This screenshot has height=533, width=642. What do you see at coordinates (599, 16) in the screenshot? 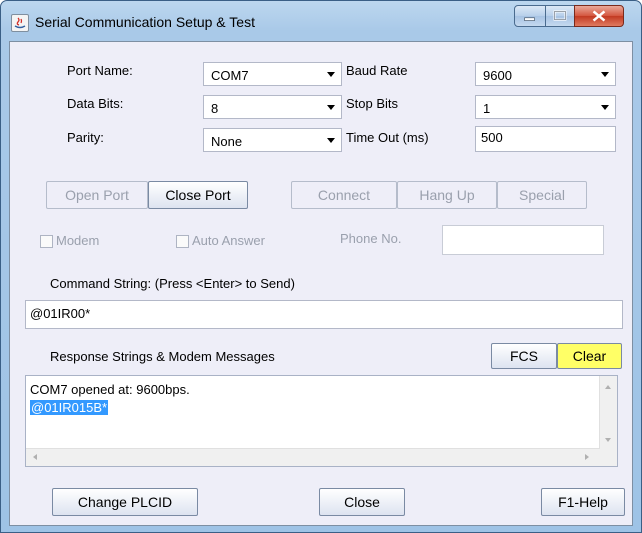
I see `close-window-button` at bounding box center [599, 16].